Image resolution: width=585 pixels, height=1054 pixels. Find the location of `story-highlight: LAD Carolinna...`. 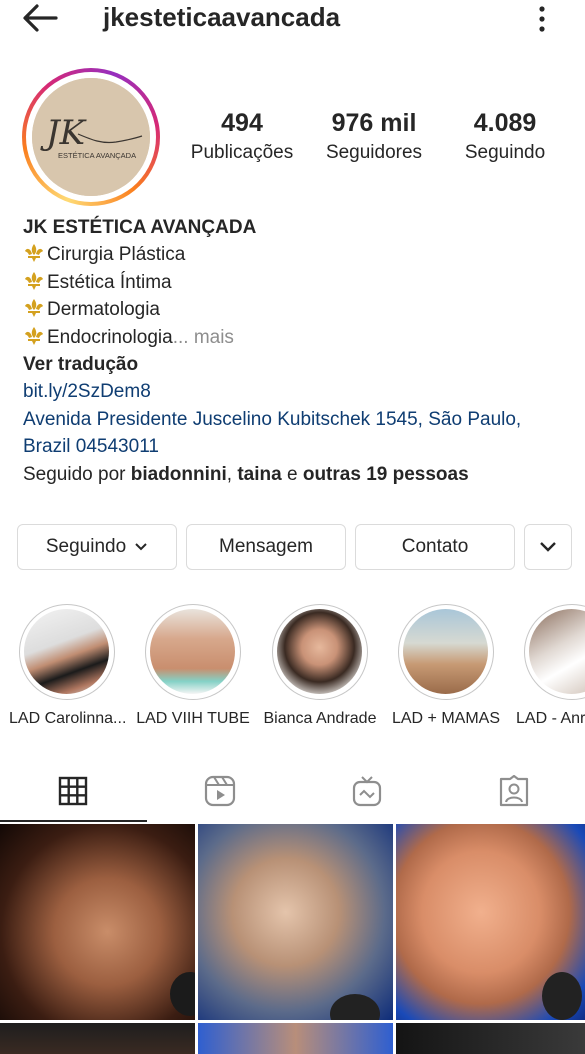

story-highlight: LAD Carolinna... is located at coordinates (68, 666).